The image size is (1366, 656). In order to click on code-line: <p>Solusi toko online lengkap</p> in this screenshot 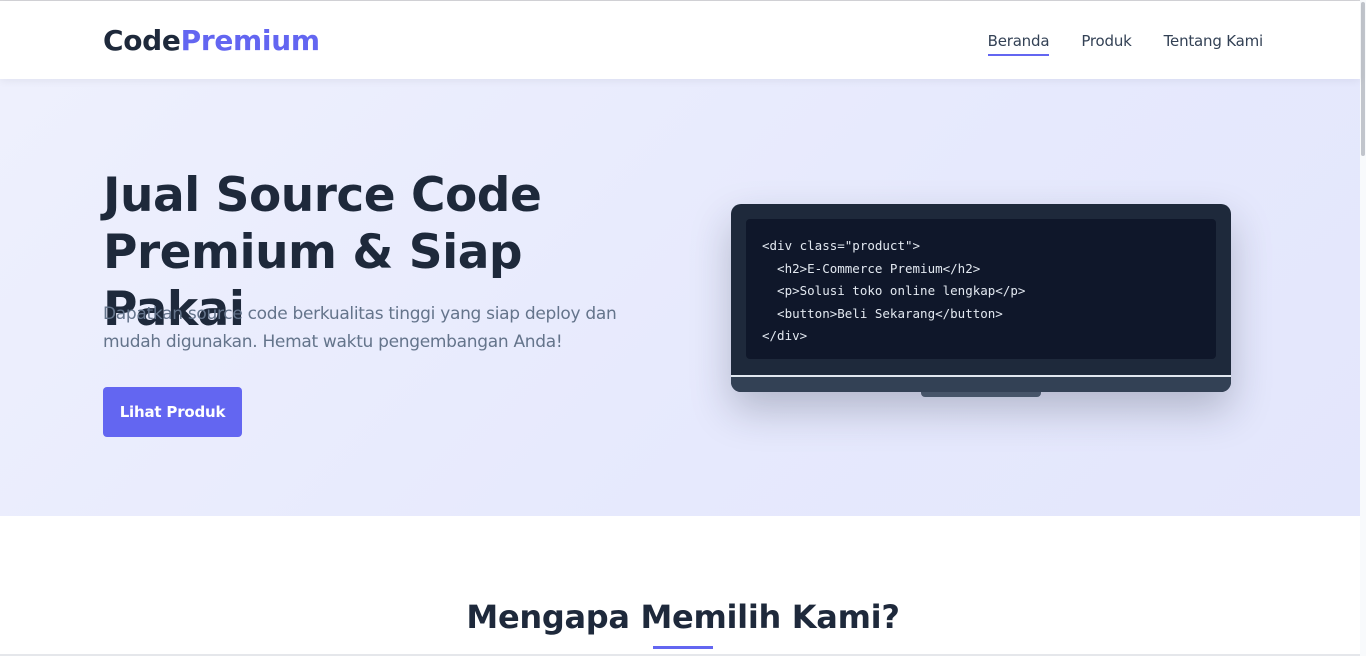, I will do `click(894, 290)`.